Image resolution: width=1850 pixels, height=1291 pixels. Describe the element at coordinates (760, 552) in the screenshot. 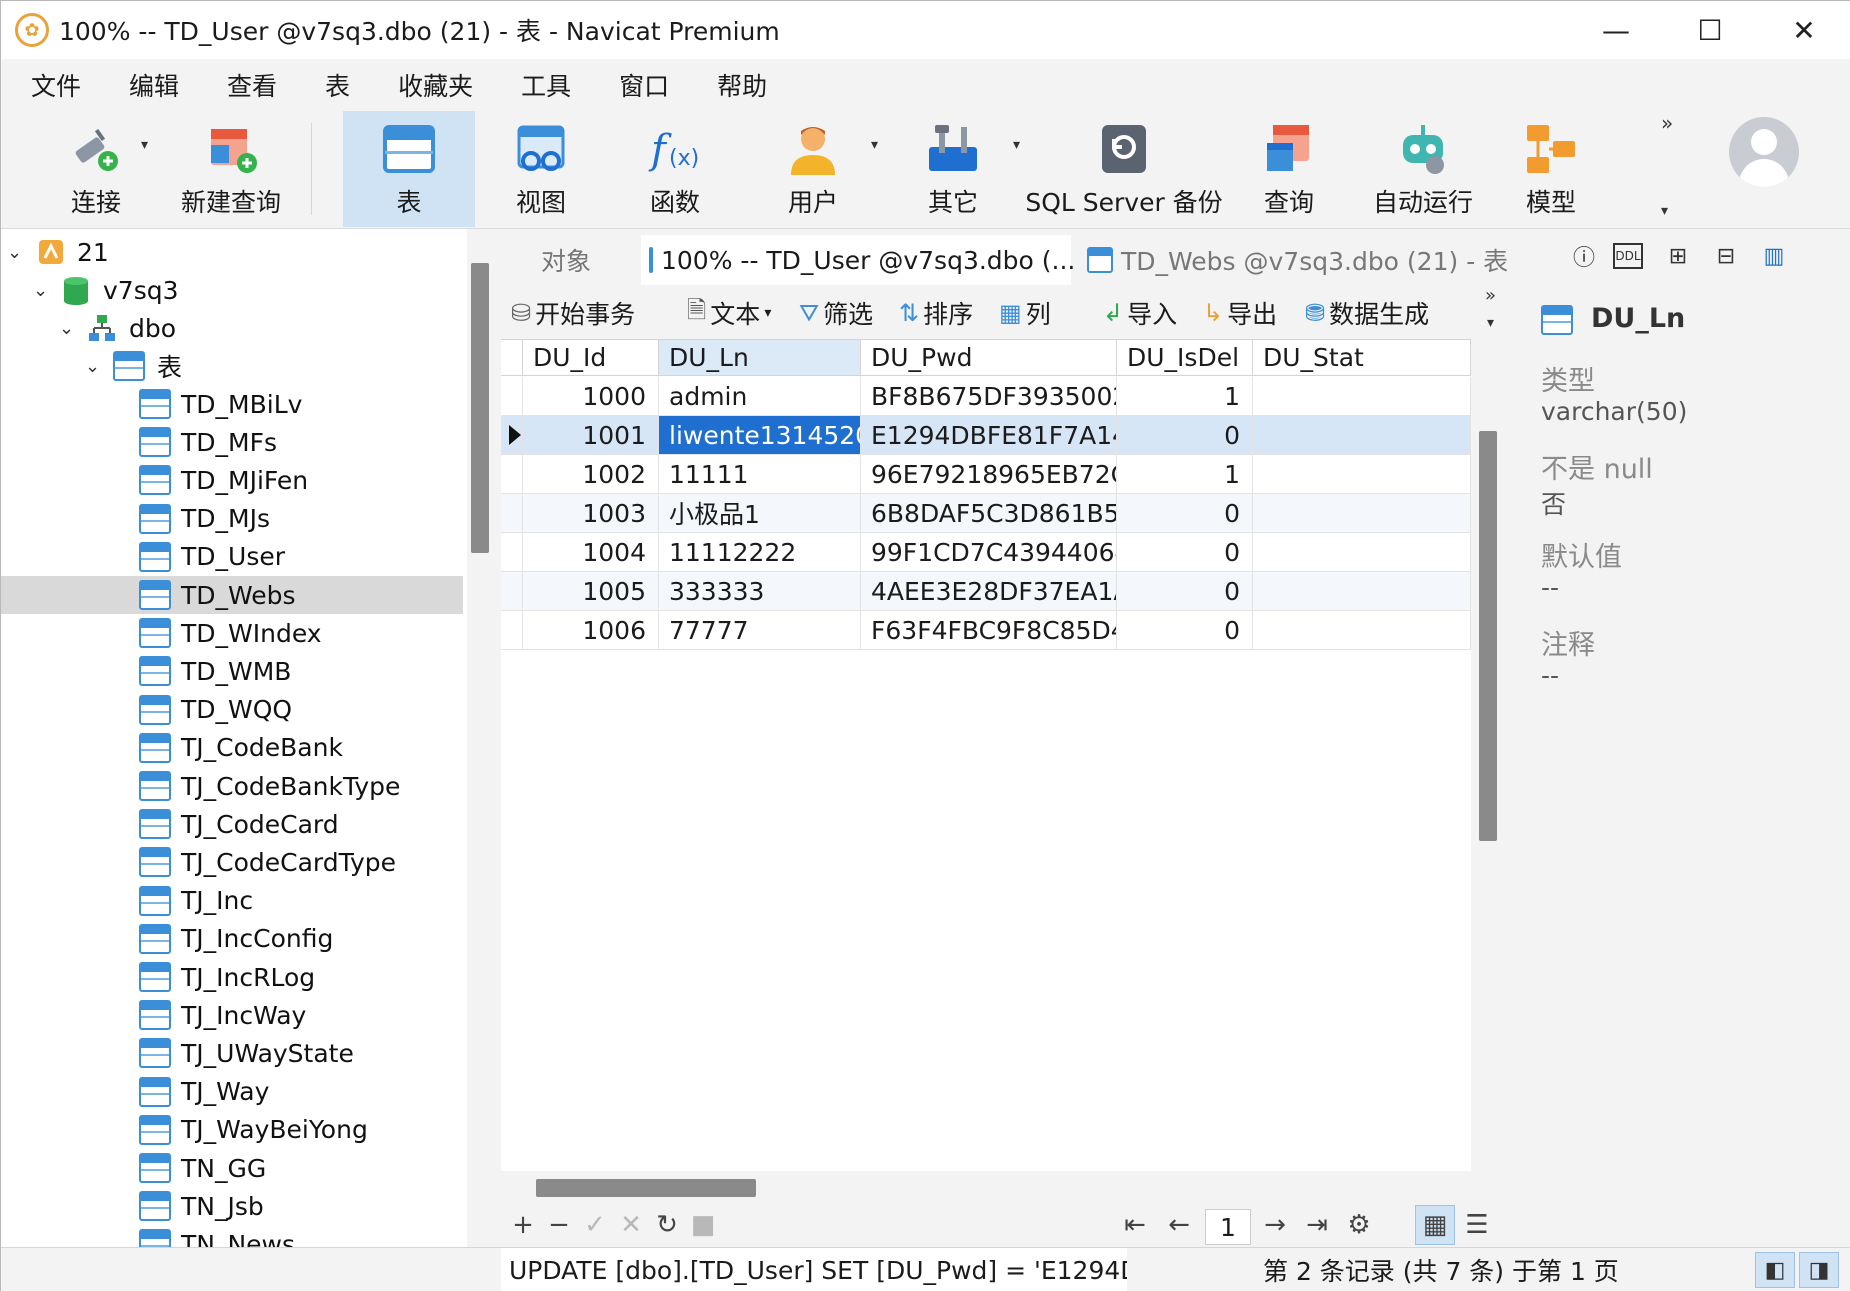

I see `table-cell: 11112222` at that location.